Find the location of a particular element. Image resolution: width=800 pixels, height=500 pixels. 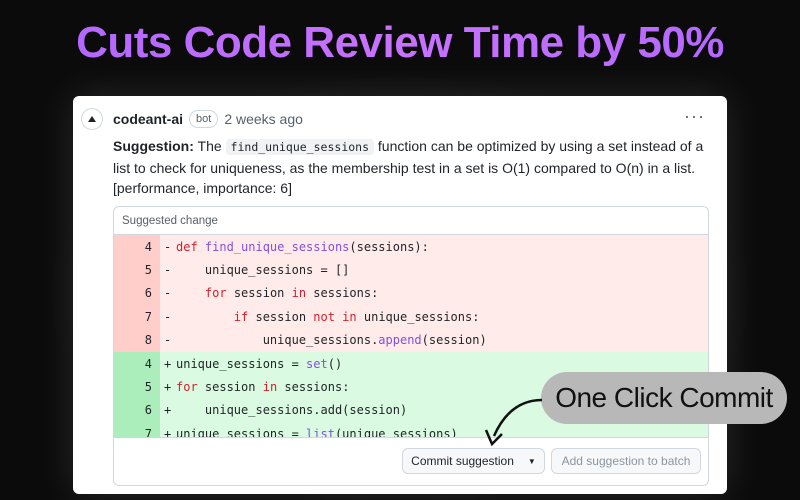

commit-suggestion-button: Commit suggestion ▼ is located at coordinates (473, 461).